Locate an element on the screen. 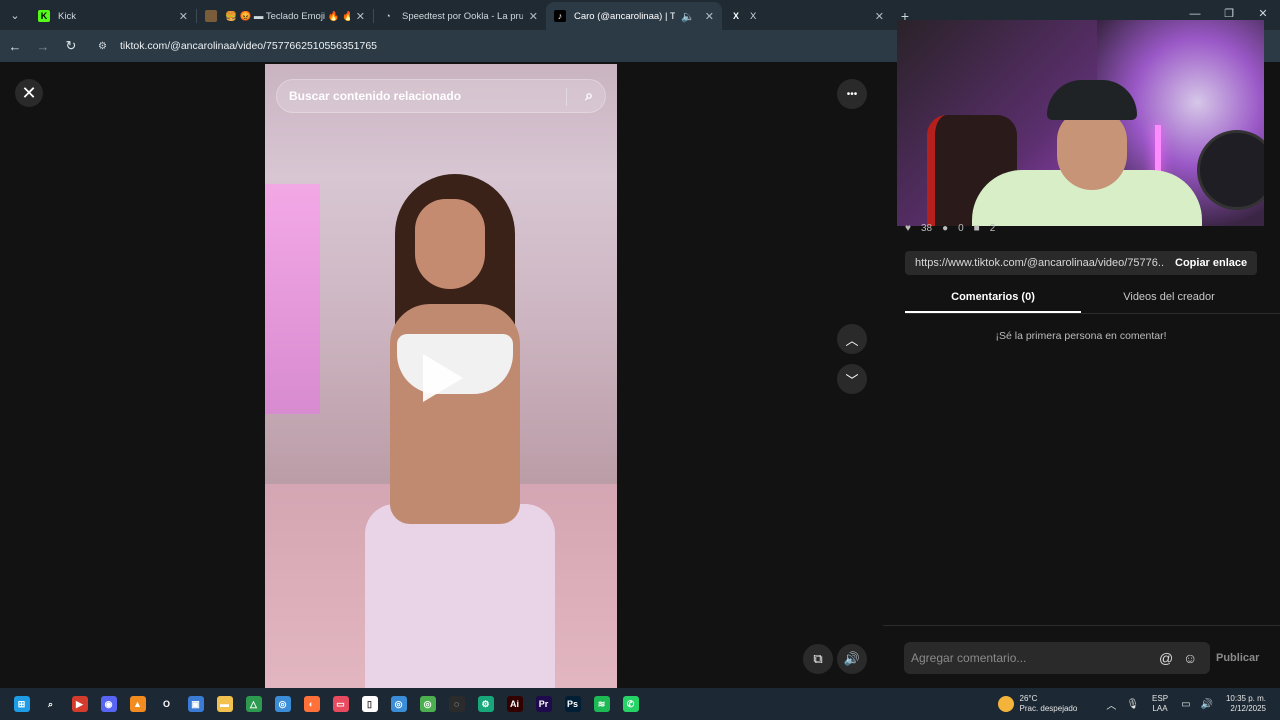 The image size is (1280, 720). chrome-icon-glyph: ◎ is located at coordinates (282, 704).